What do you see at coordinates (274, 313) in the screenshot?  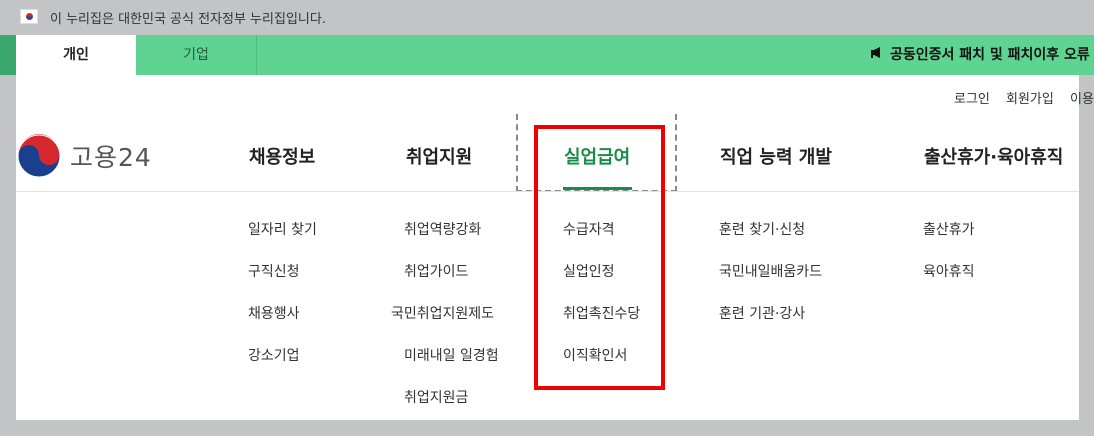 I see `sub-jobs-3: 채용행사` at bounding box center [274, 313].